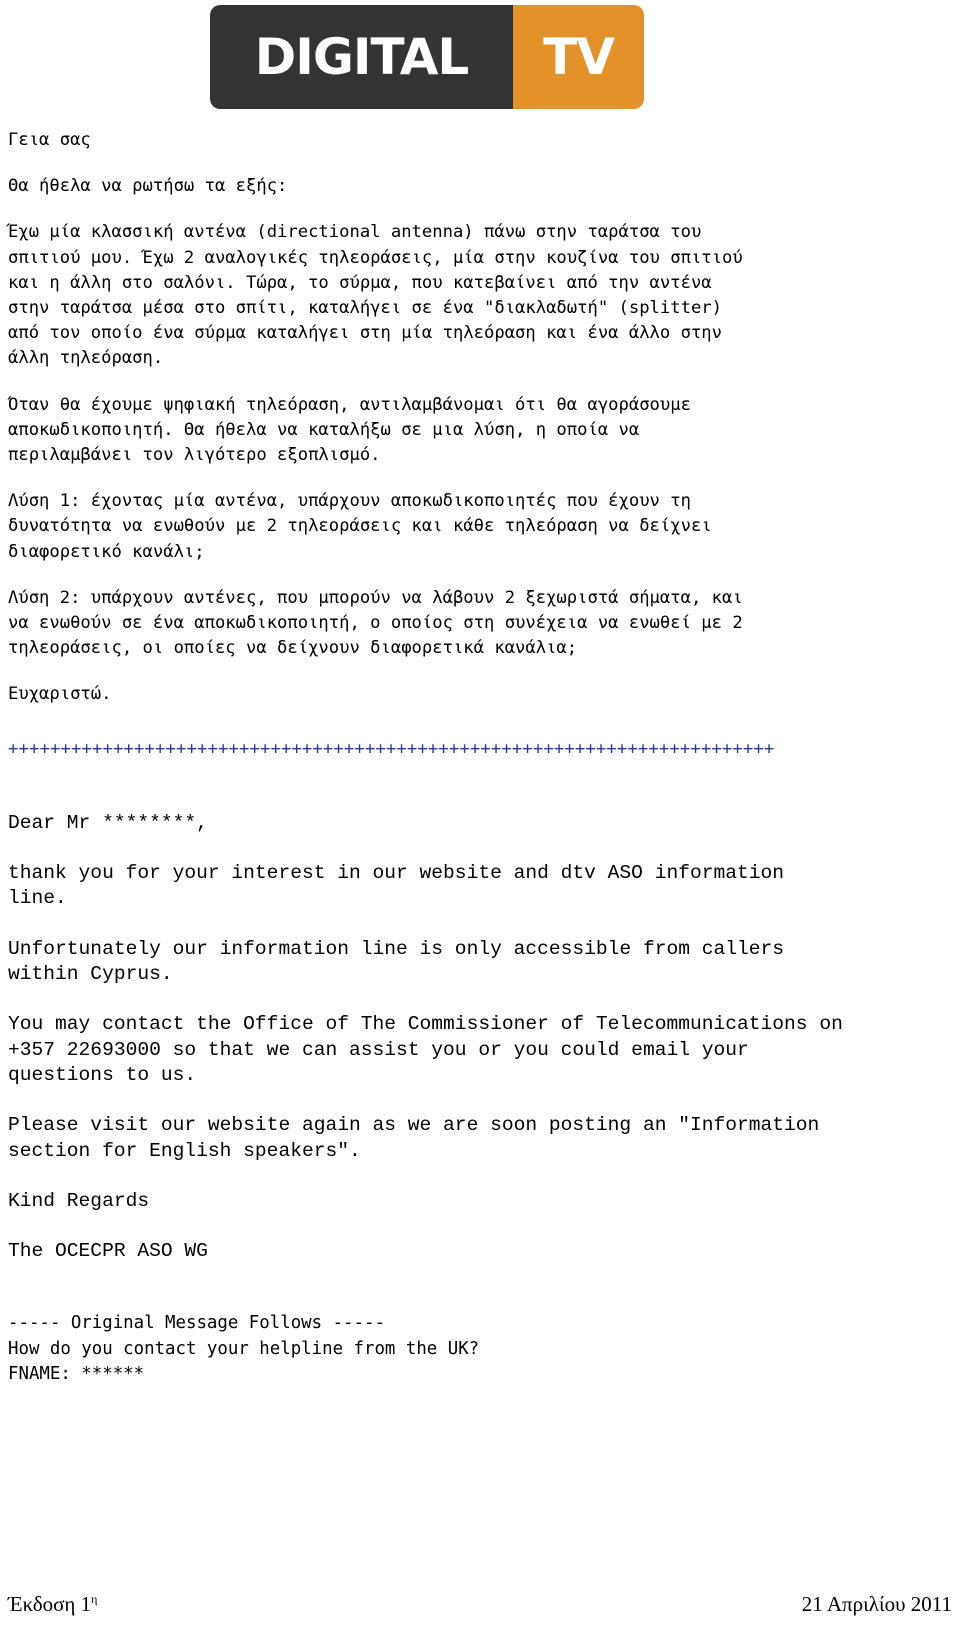 This screenshot has height=1635, width=960. I want to click on footer-edition-label: Έκδοση 1, so click(50, 1604).